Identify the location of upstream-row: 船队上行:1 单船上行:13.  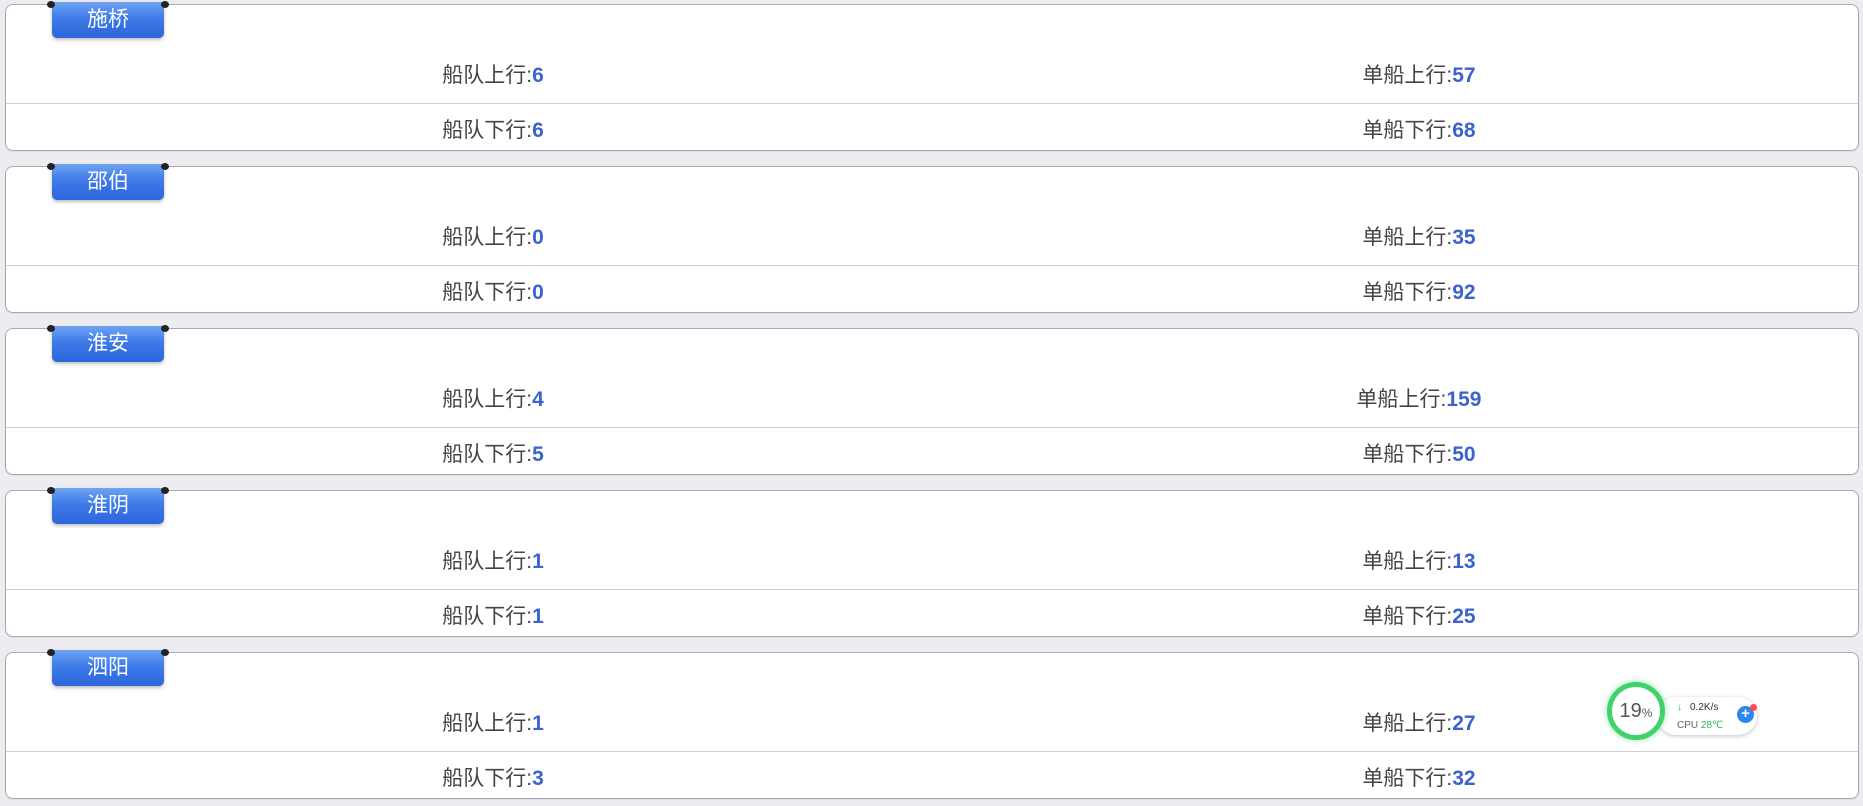
(932, 562).